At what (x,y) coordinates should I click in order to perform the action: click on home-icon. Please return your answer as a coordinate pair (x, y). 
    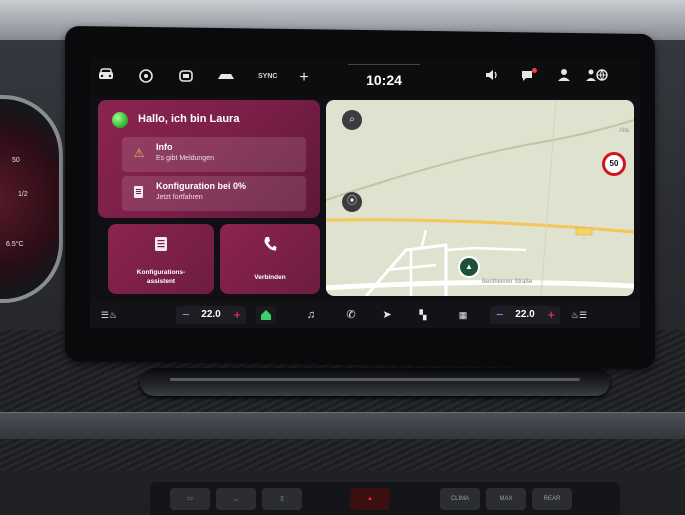
    Looking at the image, I should click on (266, 315).